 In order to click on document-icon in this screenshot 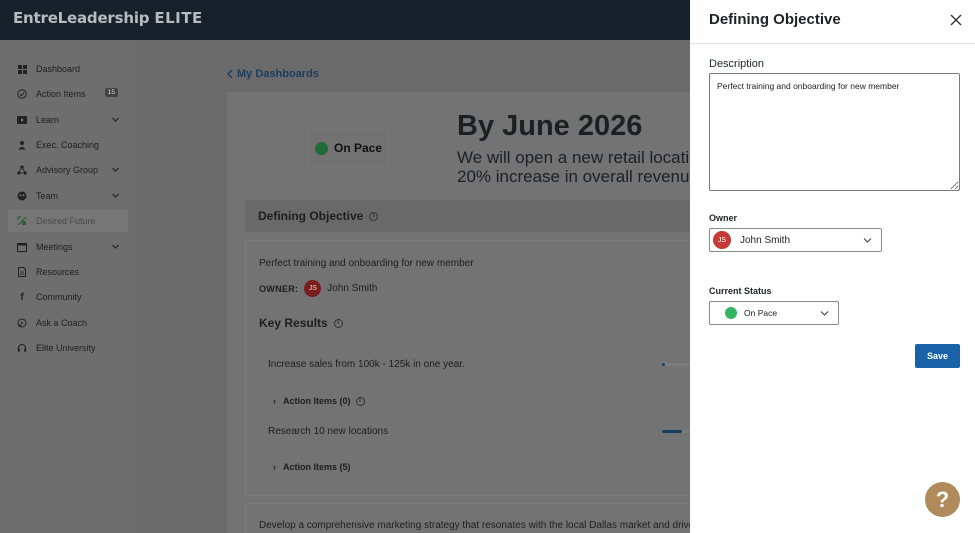, I will do `click(22, 272)`.